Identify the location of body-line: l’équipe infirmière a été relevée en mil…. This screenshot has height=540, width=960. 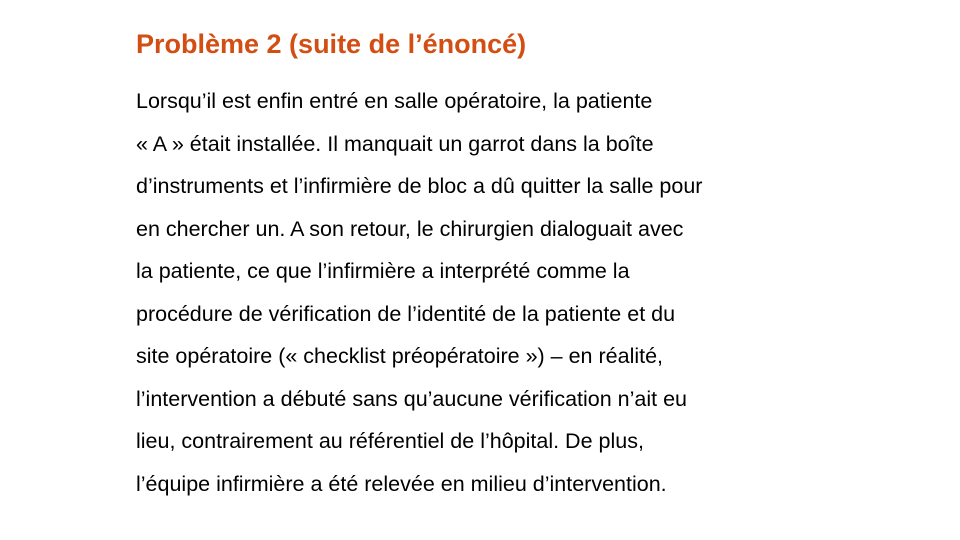
(401, 483).